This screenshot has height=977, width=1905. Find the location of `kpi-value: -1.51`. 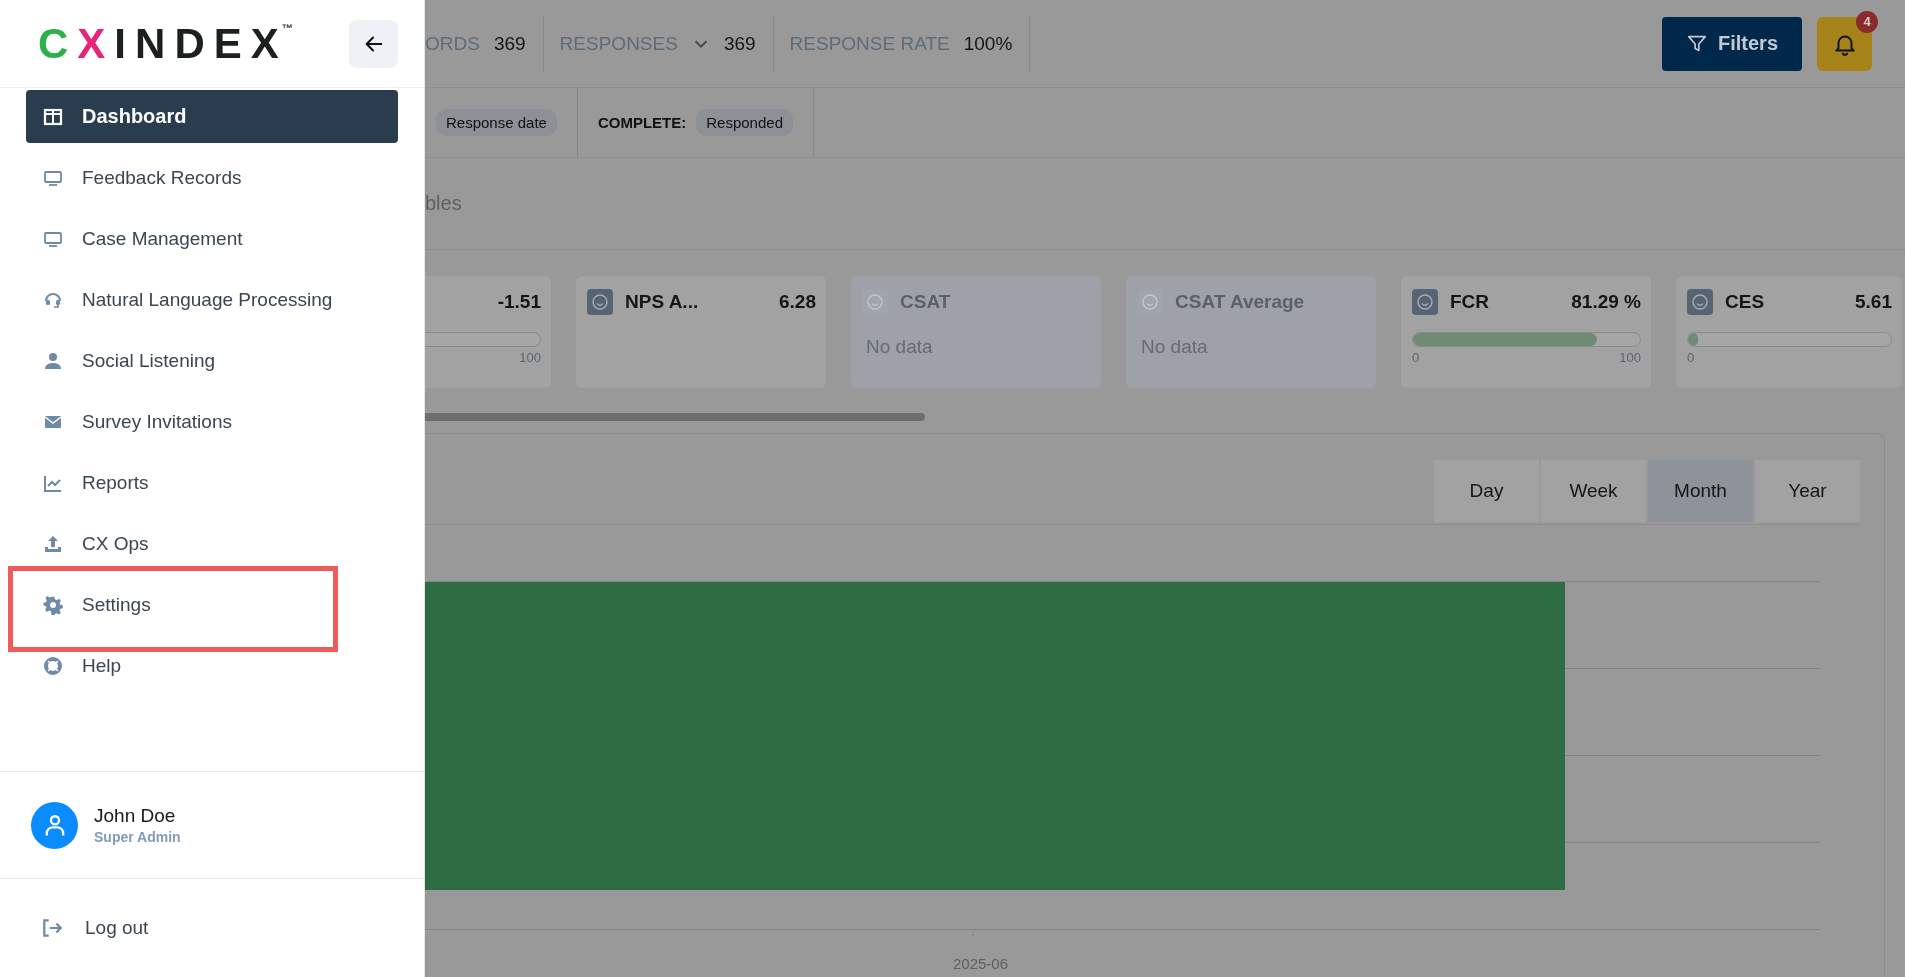

kpi-value: -1.51 is located at coordinates (519, 302).